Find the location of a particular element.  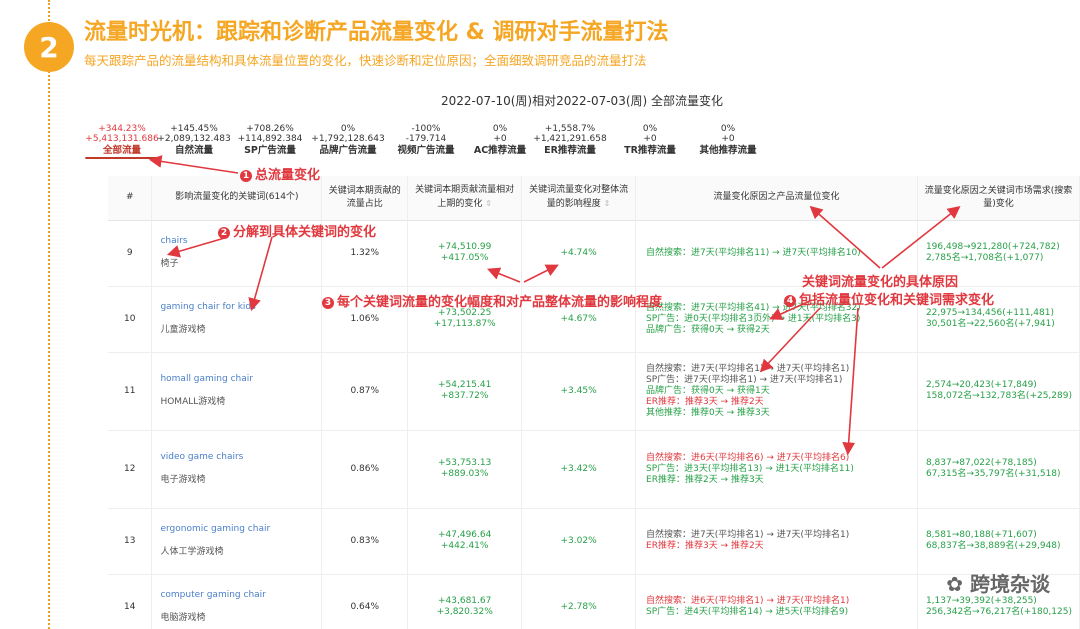

cell-impact: +3.02% is located at coordinates (579, 541).